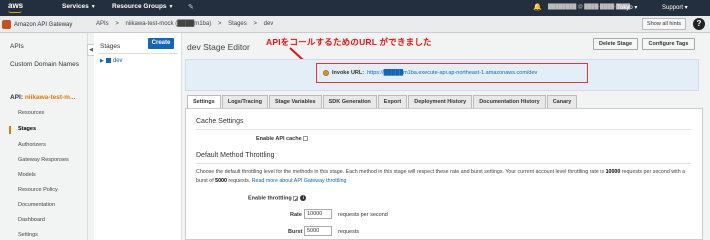 The height and width of the screenshot is (240, 710). Describe the element at coordinates (32, 145) in the screenshot. I see `nav-authorizers: Authorizers` at that location.